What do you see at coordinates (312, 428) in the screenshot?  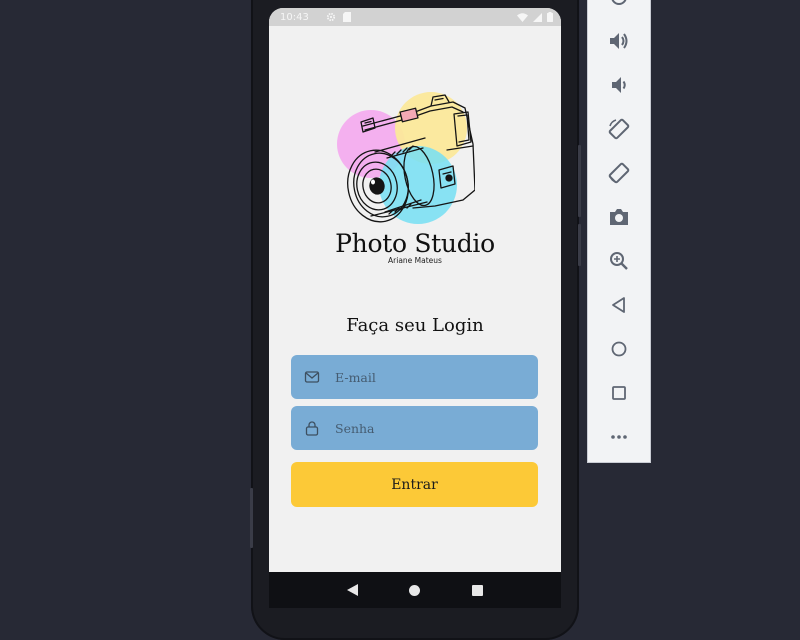 I see `lock-icon` at bounding box center [312, 428].